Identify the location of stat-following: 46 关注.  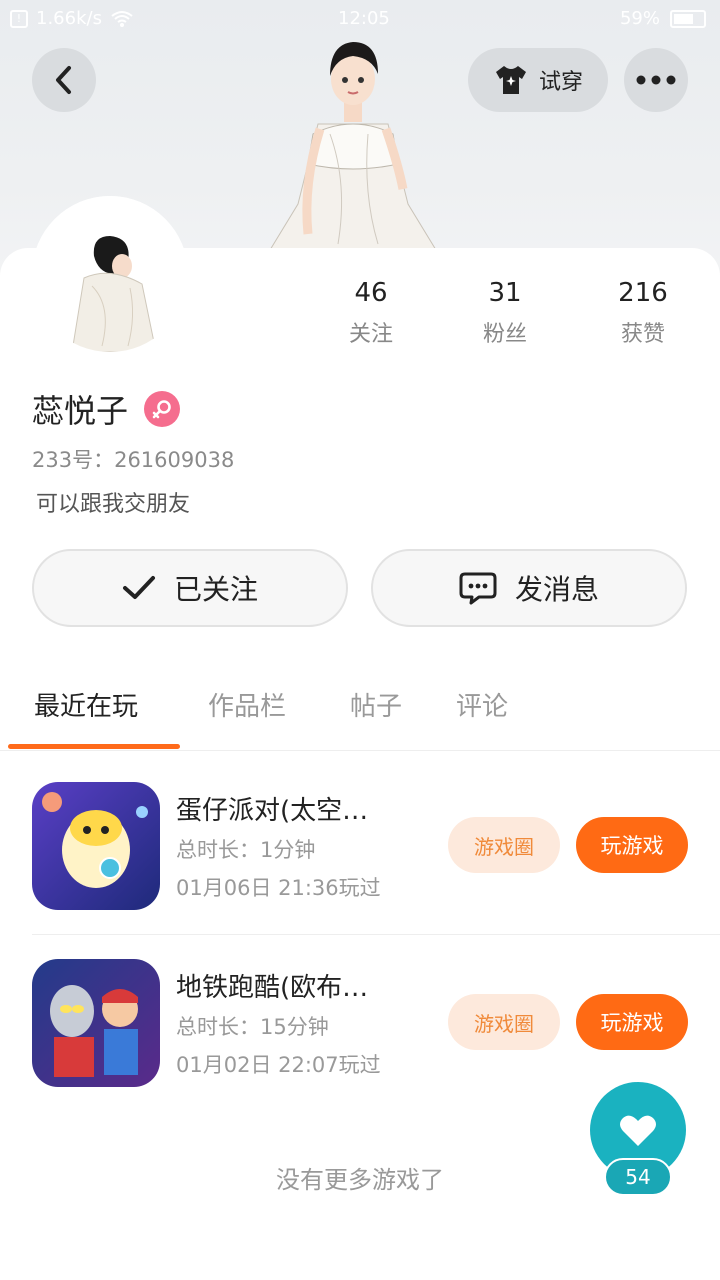
(371, 313).